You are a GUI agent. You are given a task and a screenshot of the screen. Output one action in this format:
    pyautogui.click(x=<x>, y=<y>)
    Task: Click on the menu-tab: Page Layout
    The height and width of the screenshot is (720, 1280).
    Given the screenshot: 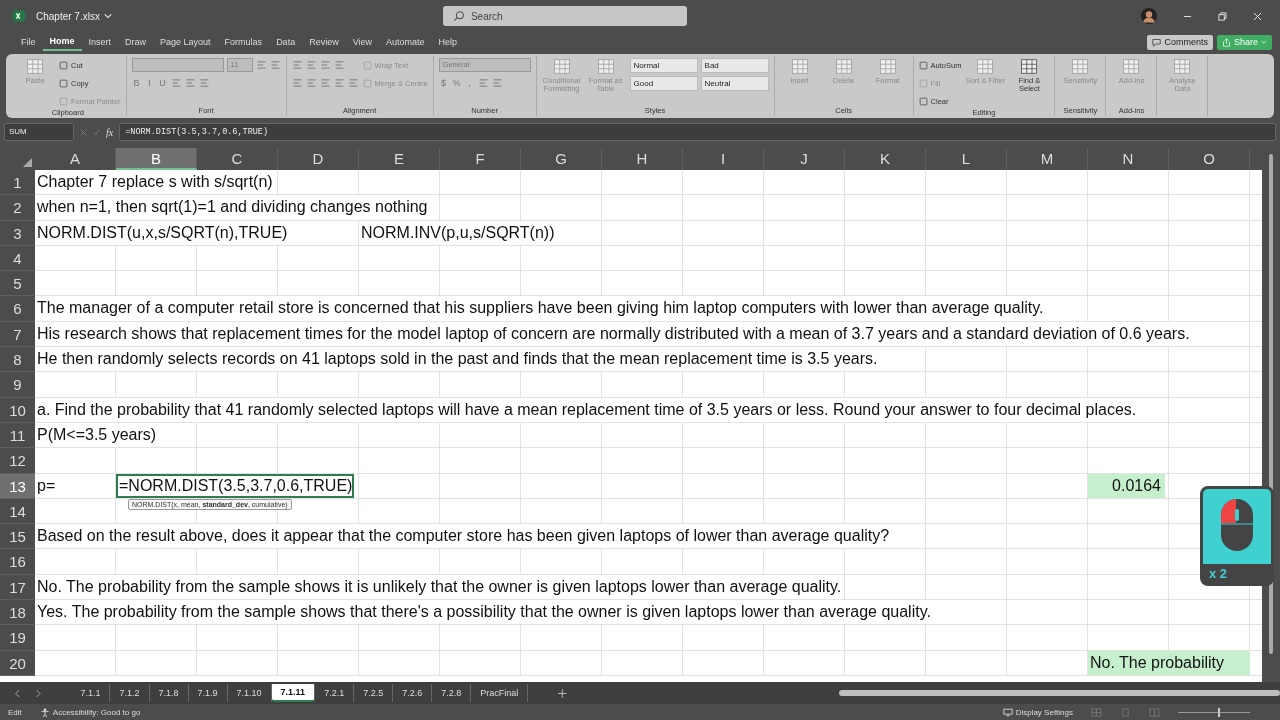 What is the action you would take?
    pyautogui.click(x=185, y=42)
    